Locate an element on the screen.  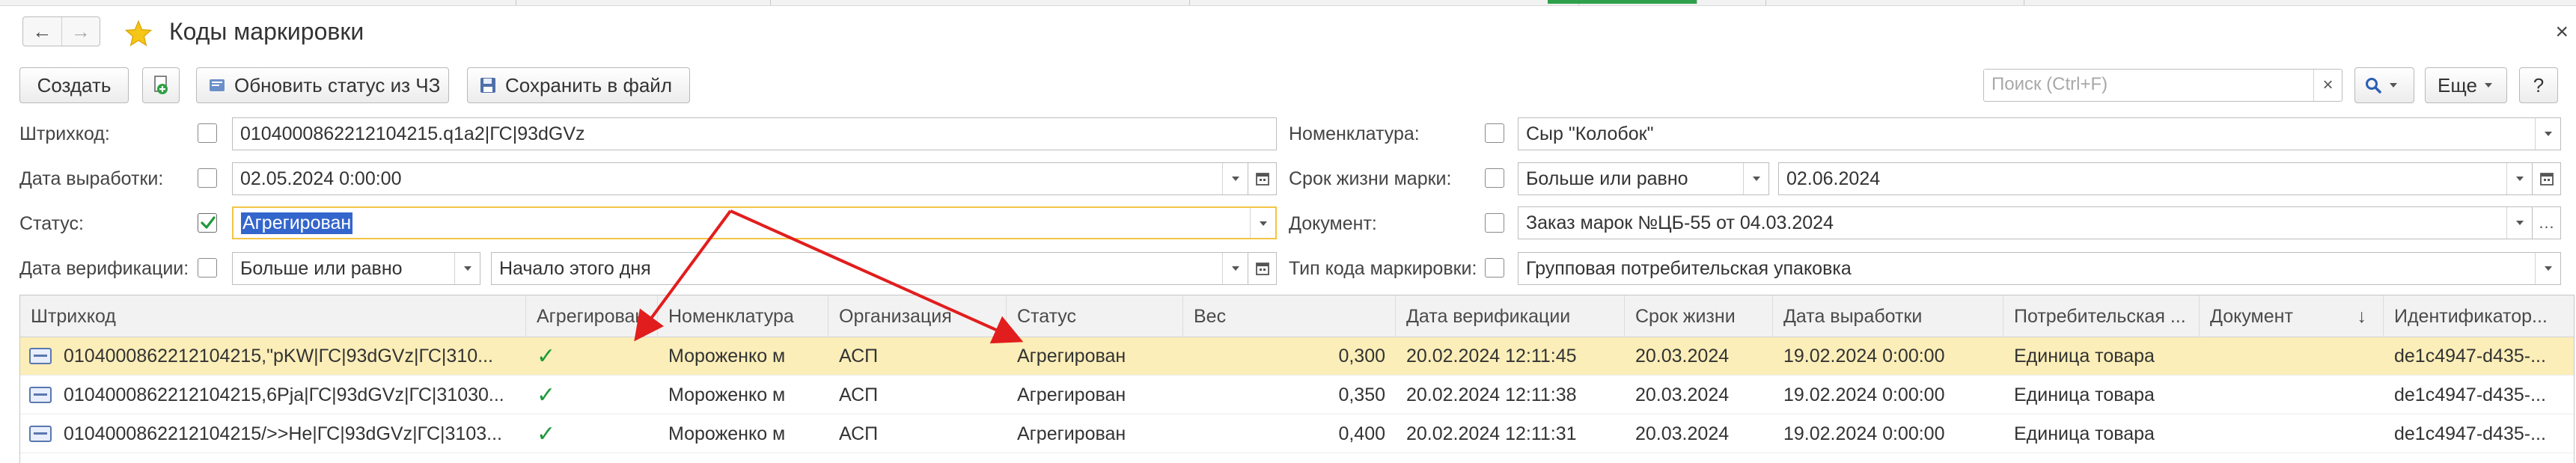
column-header: Организация is located at coordinates (917, 316).